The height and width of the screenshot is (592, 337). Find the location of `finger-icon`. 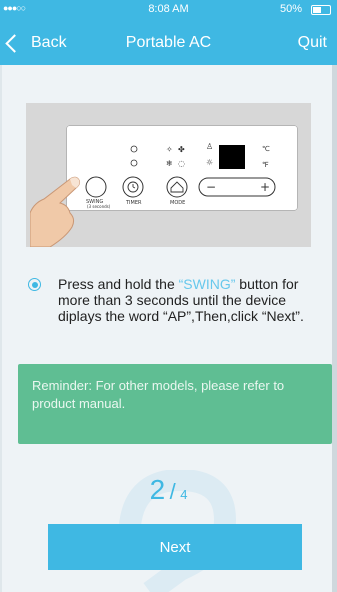

finger-icon is located at coordinates (55, 211).